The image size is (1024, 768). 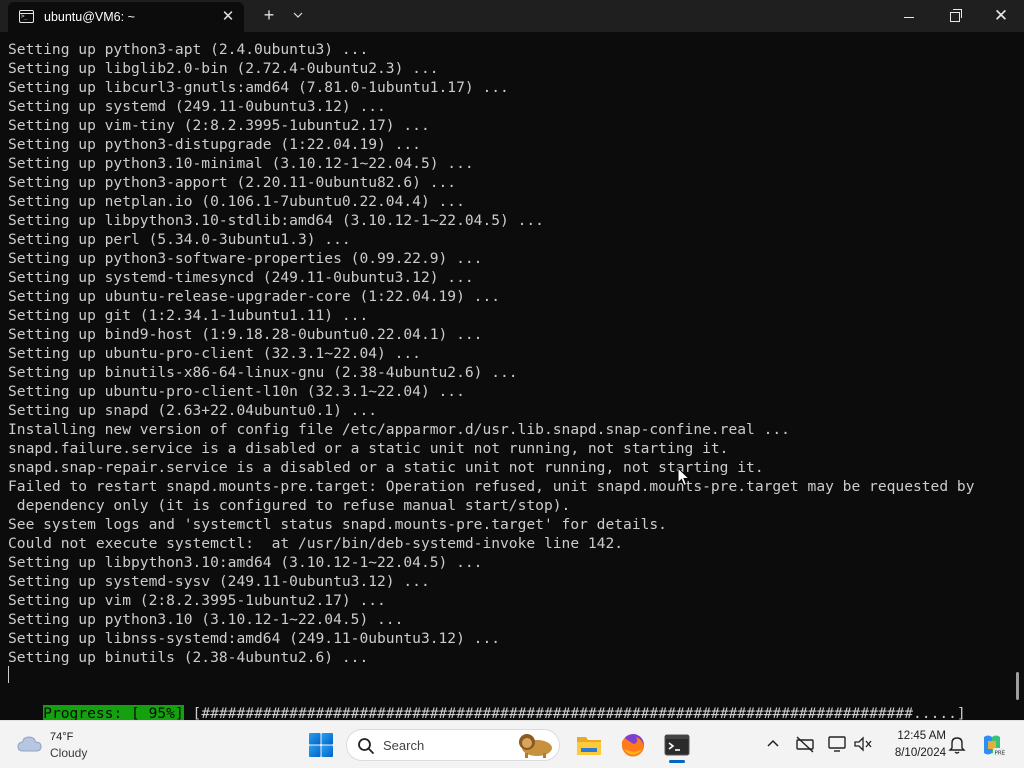 I want to click on close-window-button: ✕, so click(x=1001, y=16).